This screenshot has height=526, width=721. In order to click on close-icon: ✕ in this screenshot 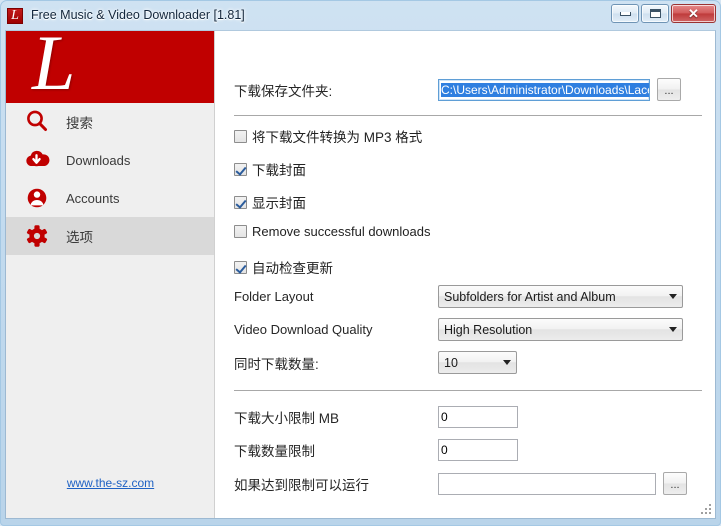, I will do `click(693, 13)`.